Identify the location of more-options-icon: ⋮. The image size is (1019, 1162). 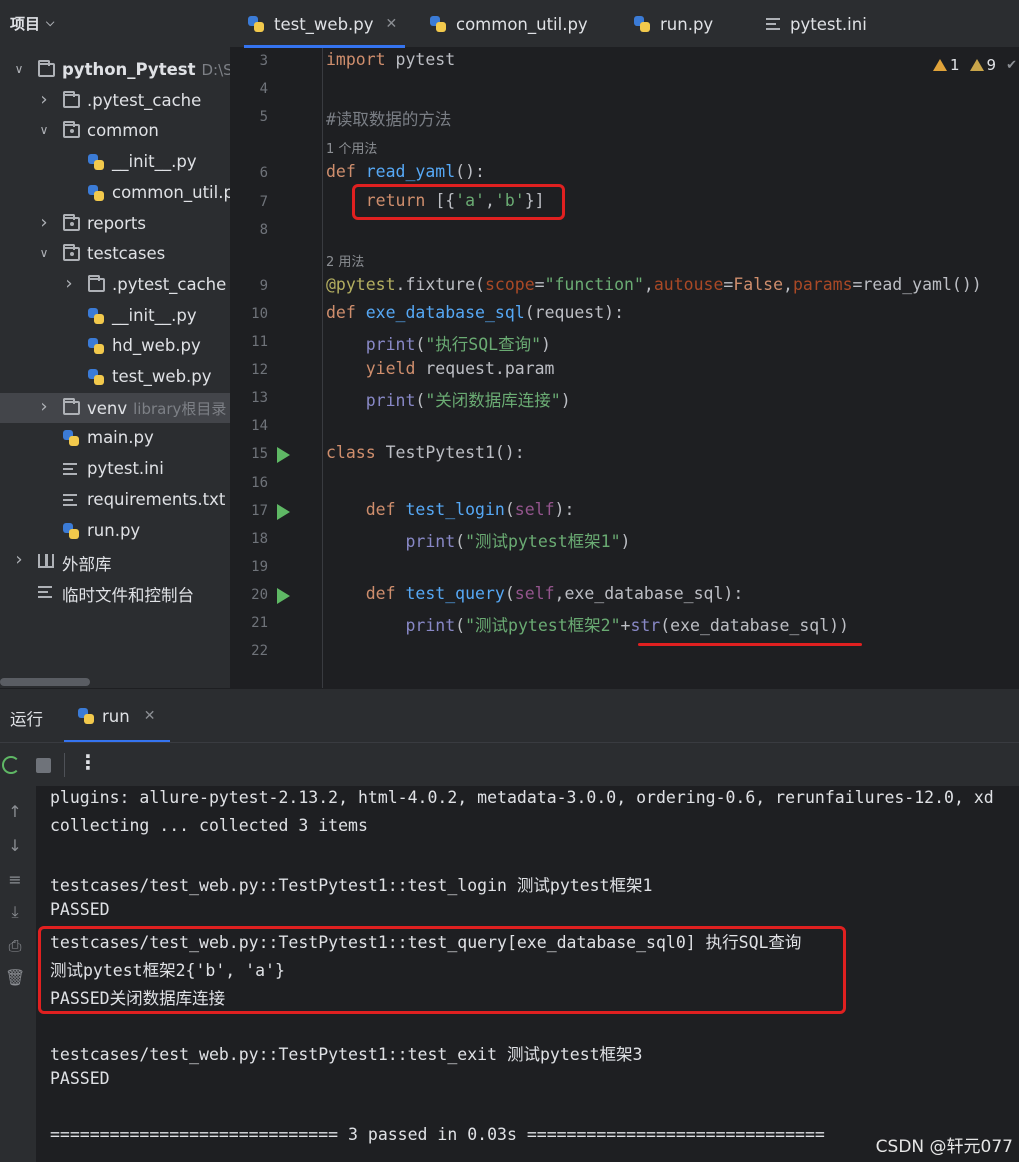
(88, 762).